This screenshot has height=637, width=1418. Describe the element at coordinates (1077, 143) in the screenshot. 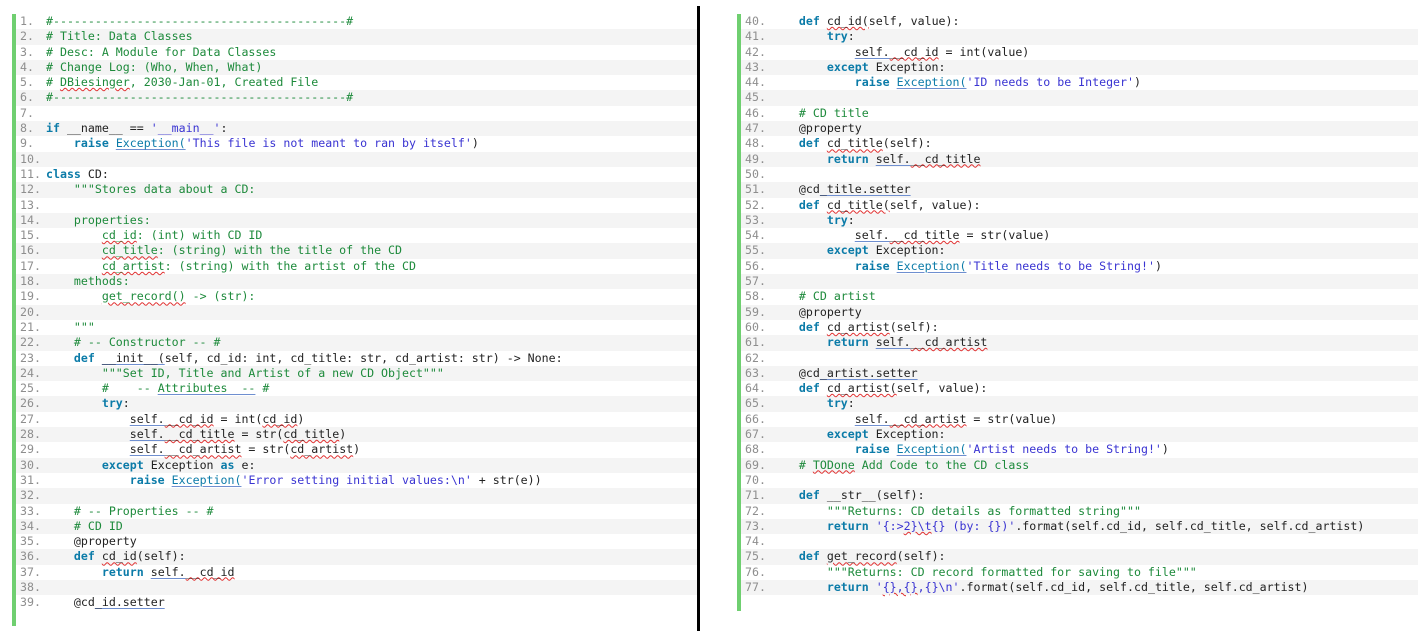

I see `code-line: 48. def cd_title(self):` at that location.